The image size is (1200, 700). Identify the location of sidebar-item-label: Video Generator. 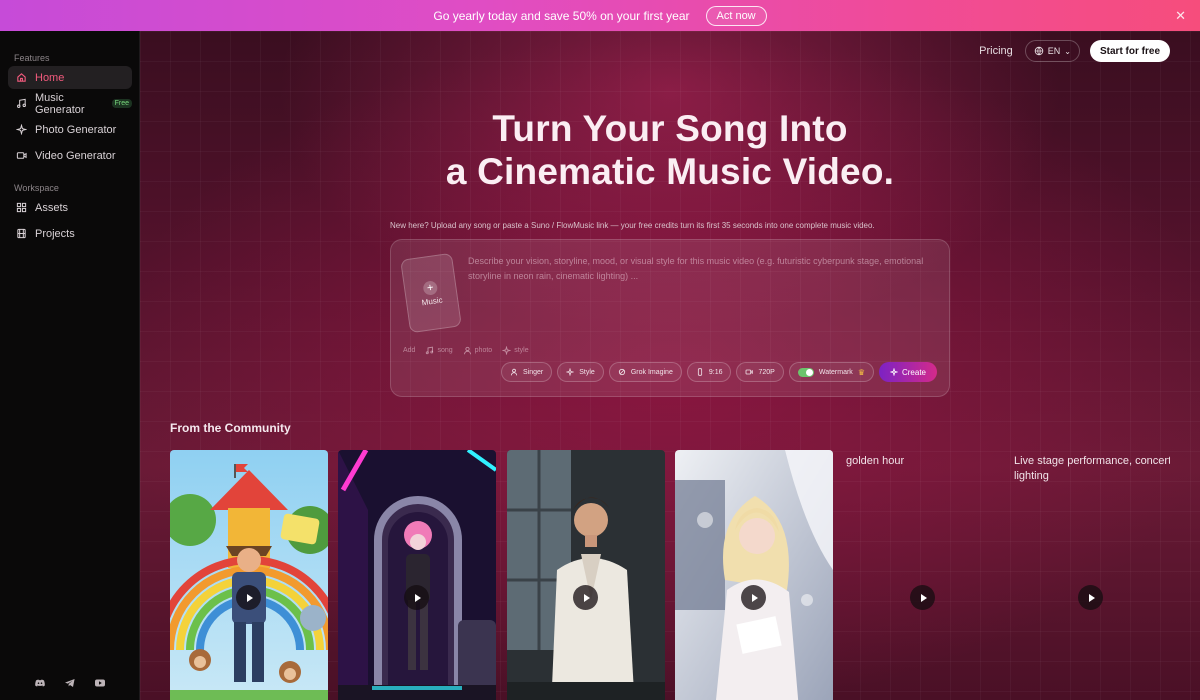
(75, 155).